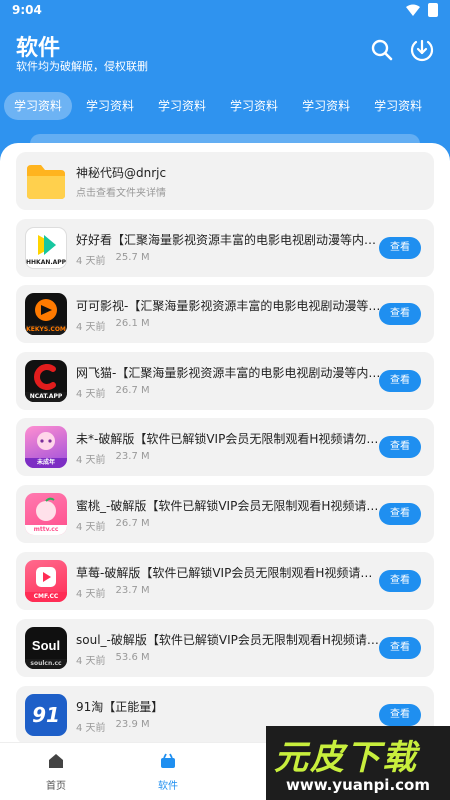  I want to click on watermark-url: www.yuanpi.com, so click(358, 785).